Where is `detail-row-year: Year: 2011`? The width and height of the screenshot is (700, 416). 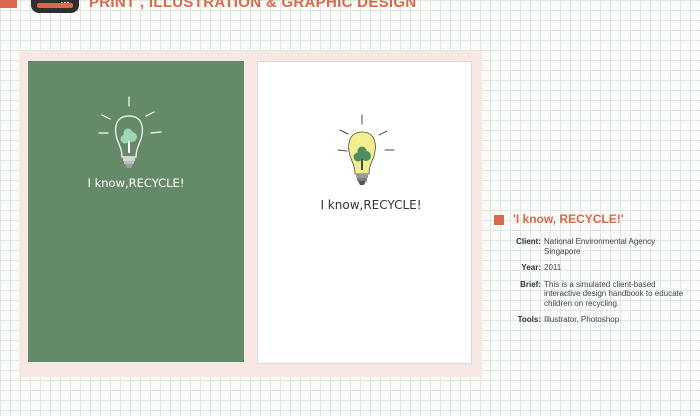
detail-row-year: Year: 2011 is located at coordinates (598, 271).